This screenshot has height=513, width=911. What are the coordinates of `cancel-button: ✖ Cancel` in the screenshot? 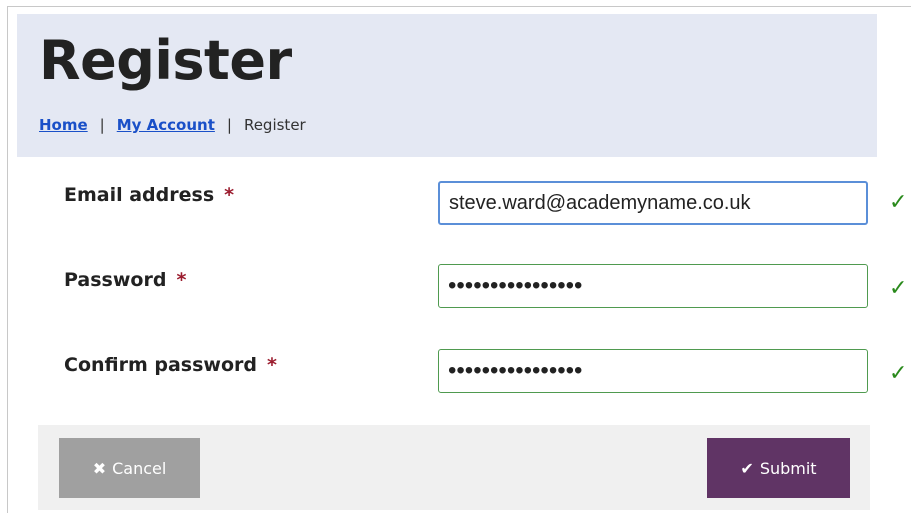 It's located at (129, 468).